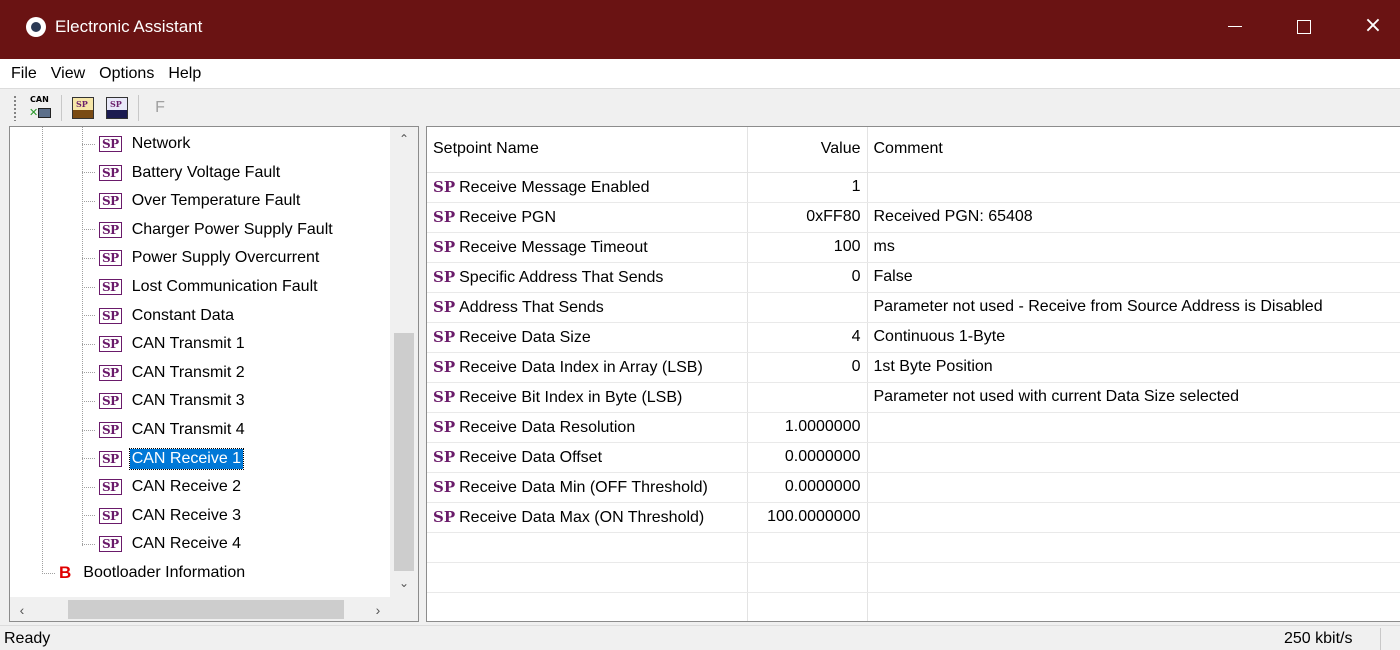 This screenshot has width=1400, height=650. Describe the element at coordinates (807, 427) in the screenshot. I see `setpoint-value-cell: 1.0000000` at that location.